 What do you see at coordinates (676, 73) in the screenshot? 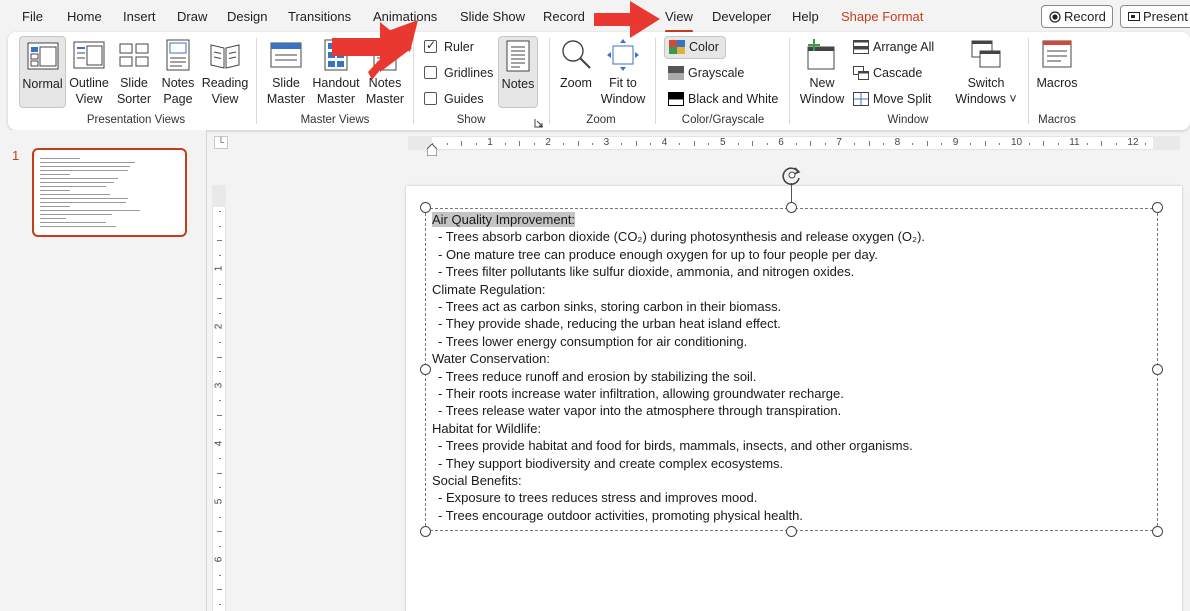
I see `grayscale-icon` at bounding box center [676, 73].